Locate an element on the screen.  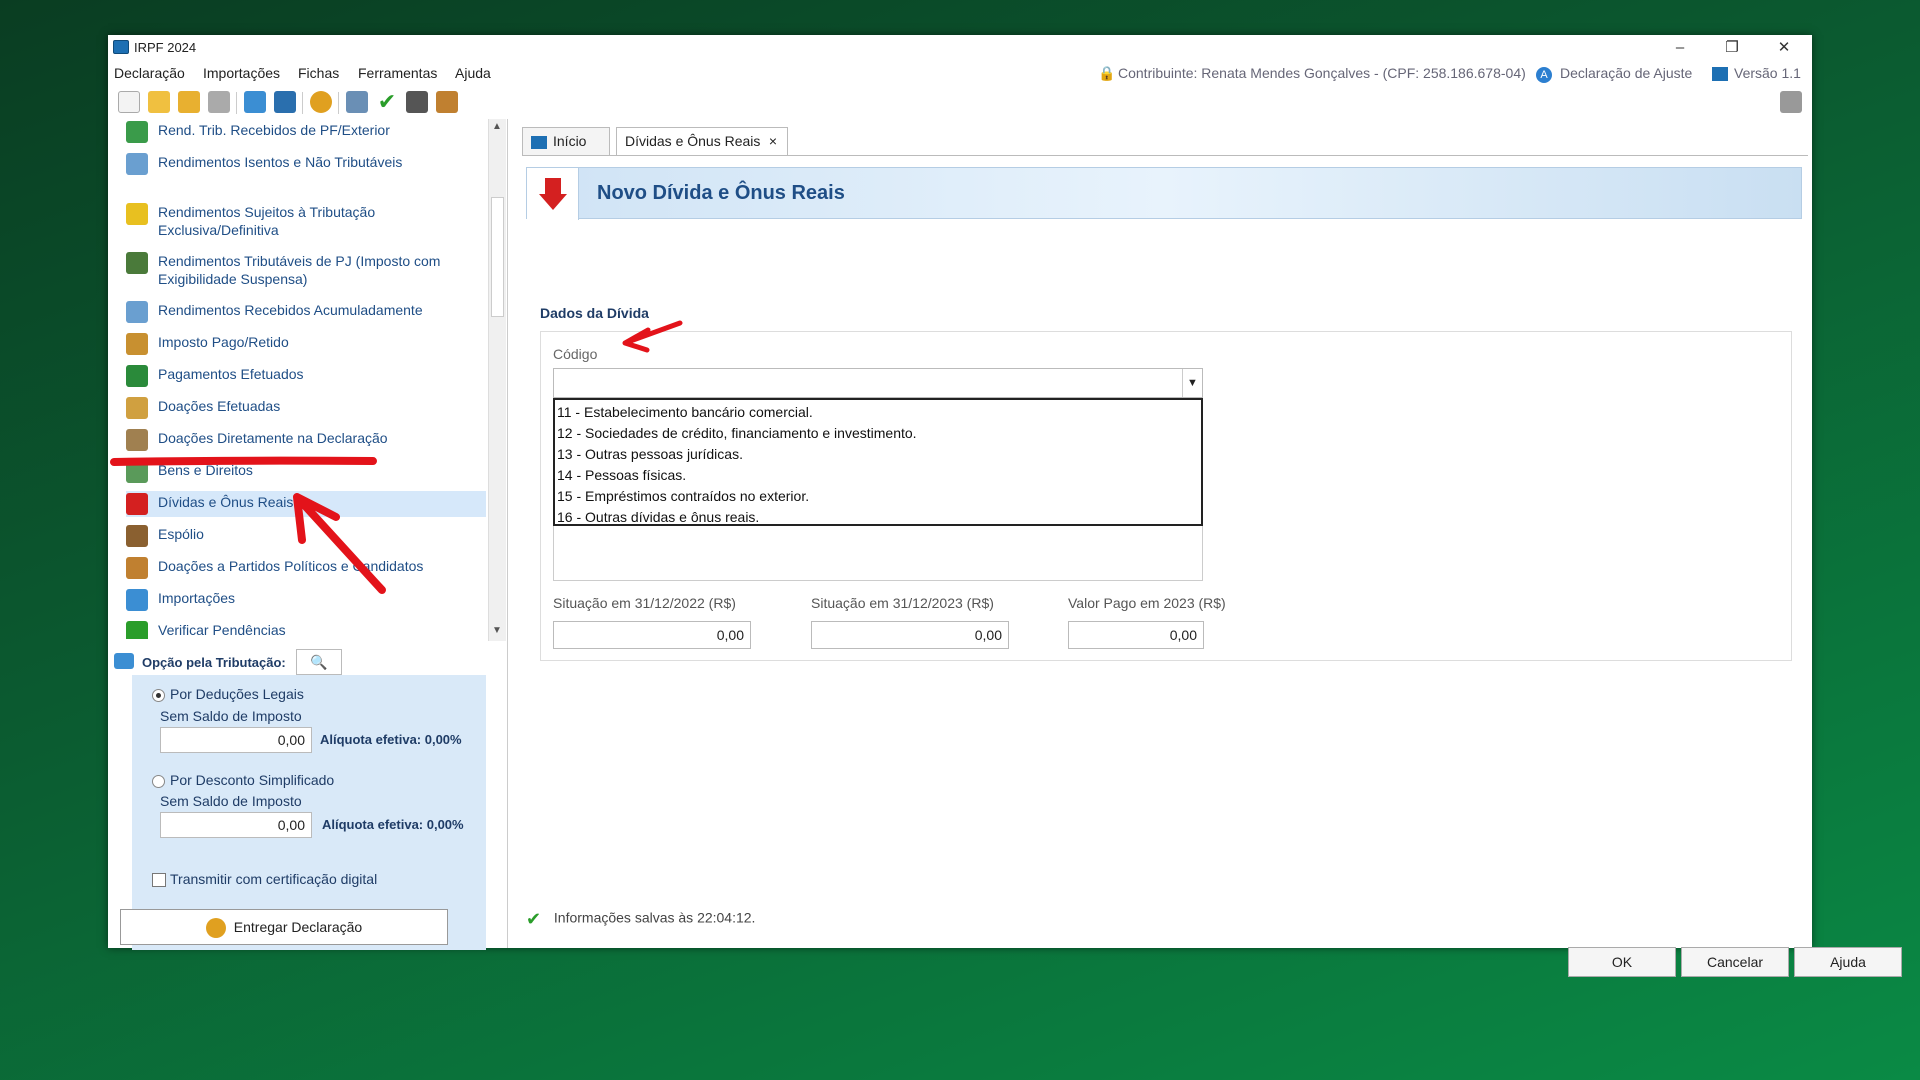
sidebar-item: Verificar Pendências is located at coordinates (306, 629).